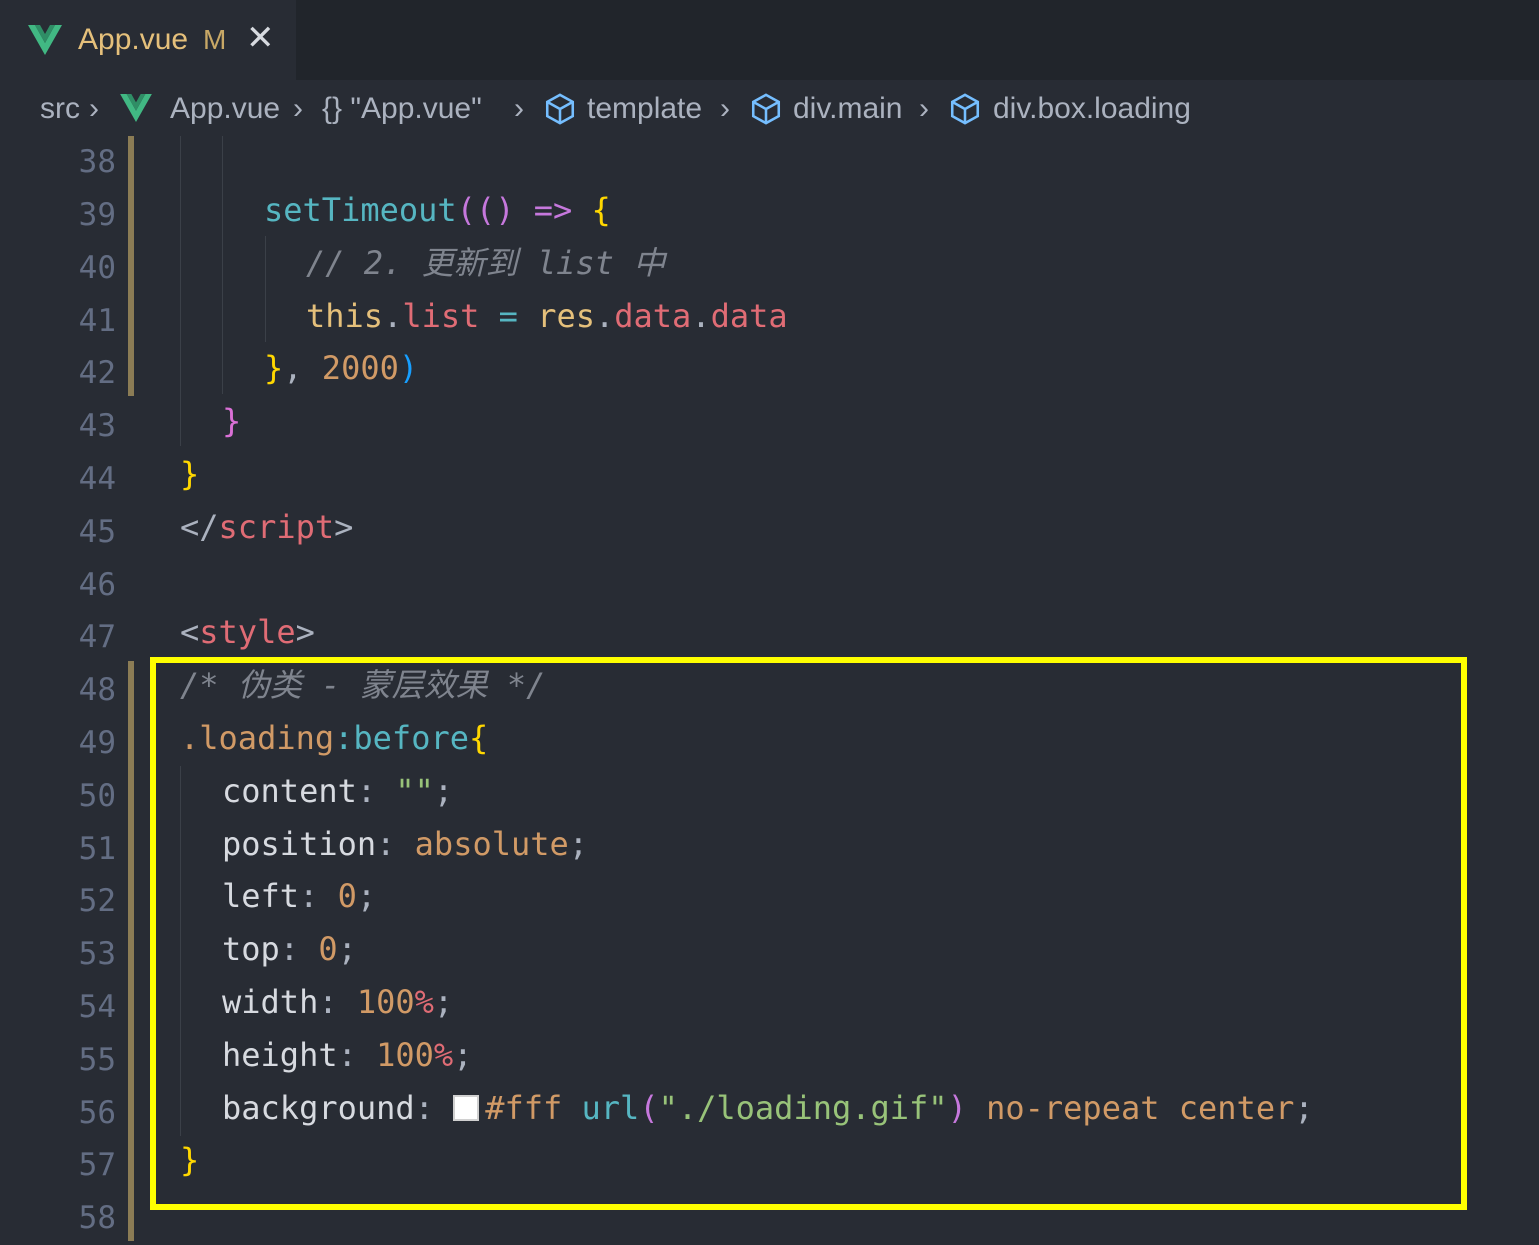 This screenshot has height=1245, width=1539. What do you see at coordinates (97, 215) in the screenshot?
I see `line-number: 39` at bounding box center [97, 215].